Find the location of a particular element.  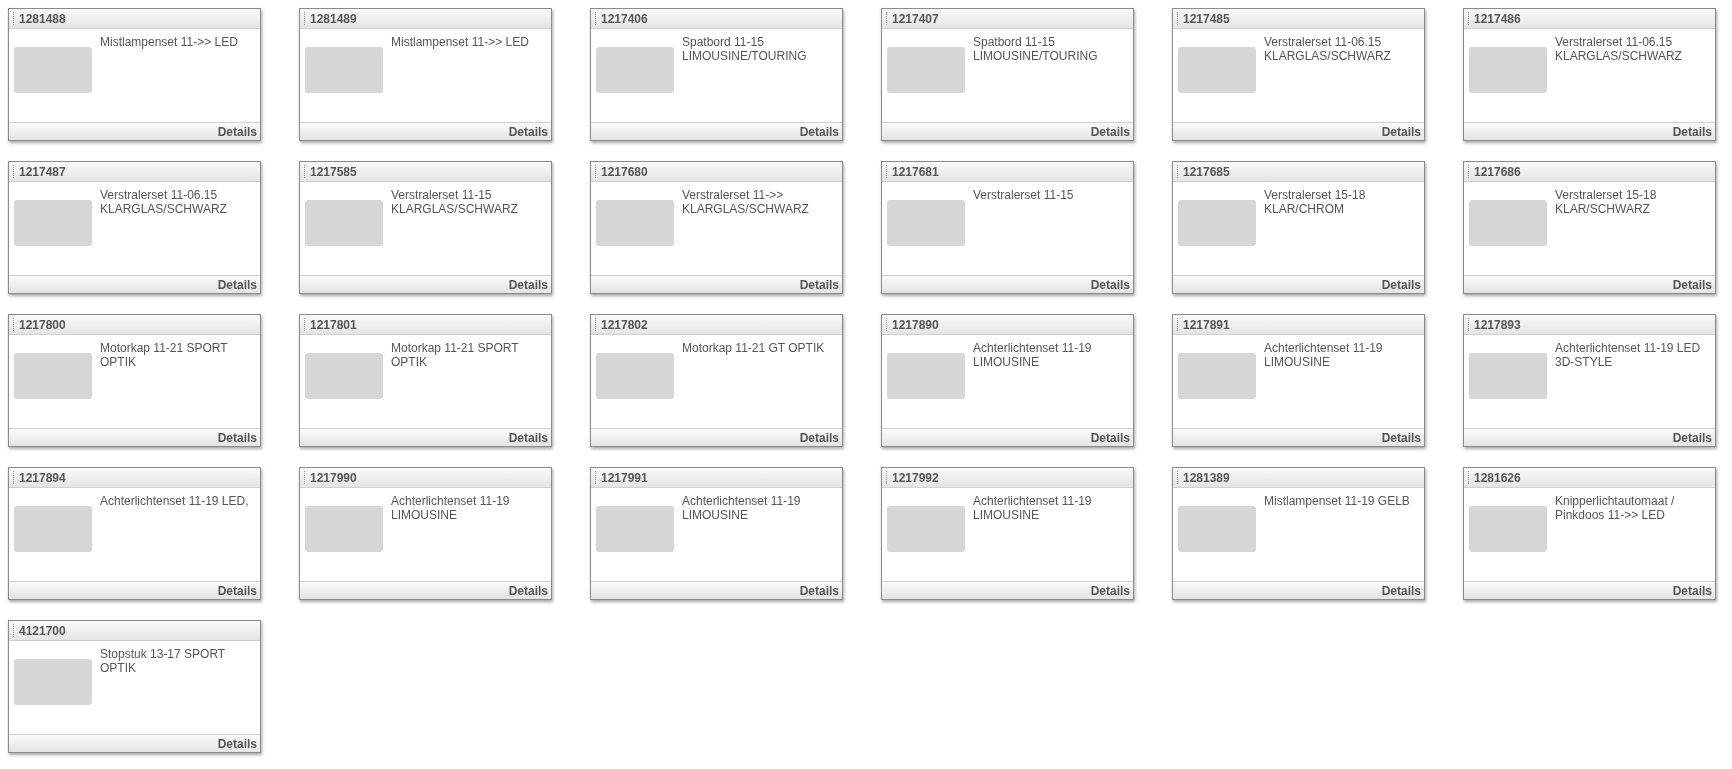

product-title: Achterlichtenset 11-19 LED, is located at coordinates (175, 502).